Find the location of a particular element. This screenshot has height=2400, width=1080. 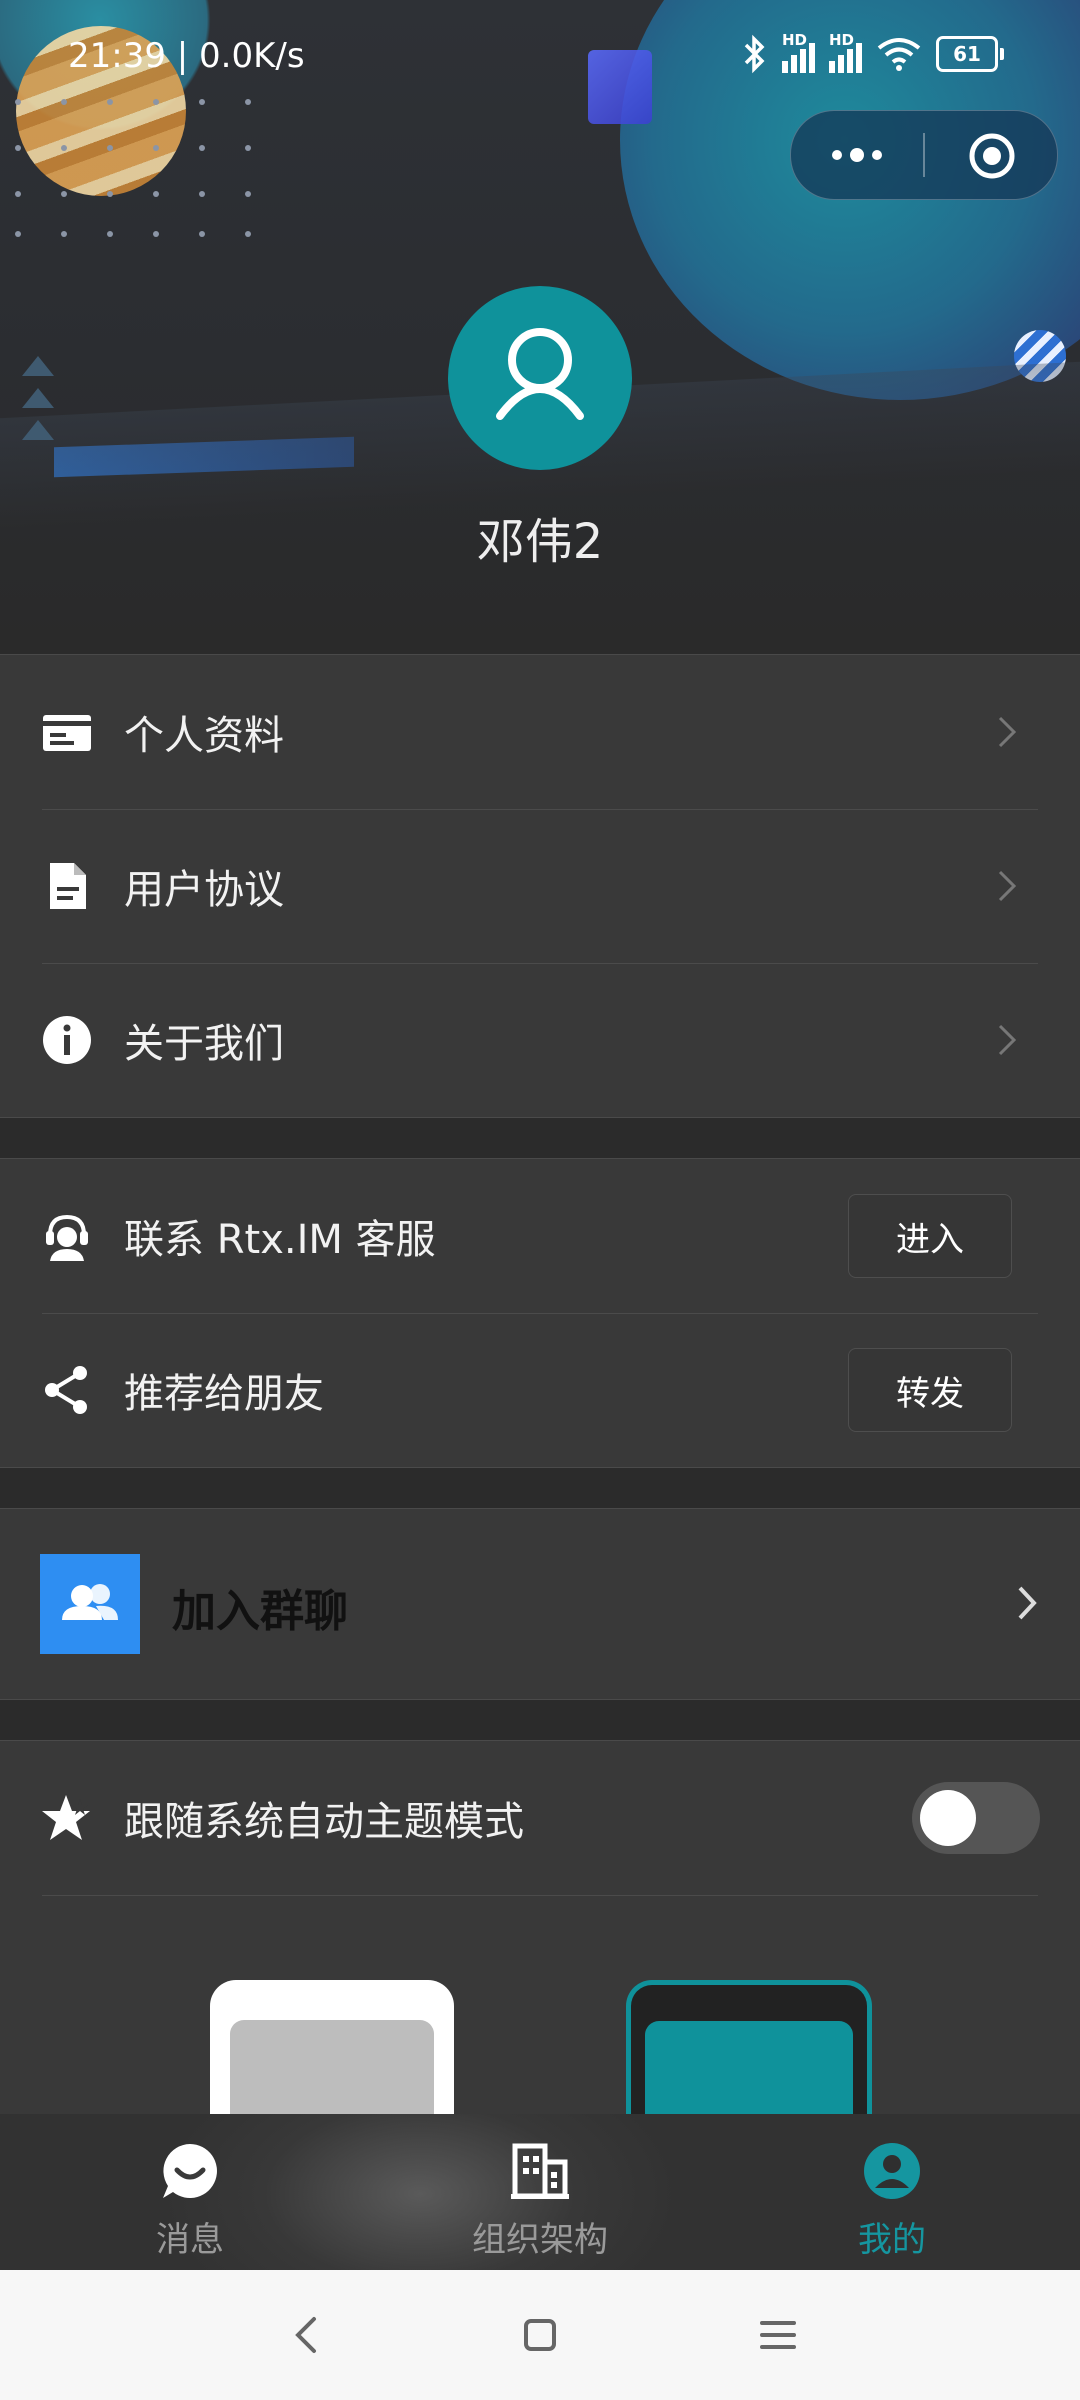

tab-label: 消息 is located at coordinates (190, 2240).